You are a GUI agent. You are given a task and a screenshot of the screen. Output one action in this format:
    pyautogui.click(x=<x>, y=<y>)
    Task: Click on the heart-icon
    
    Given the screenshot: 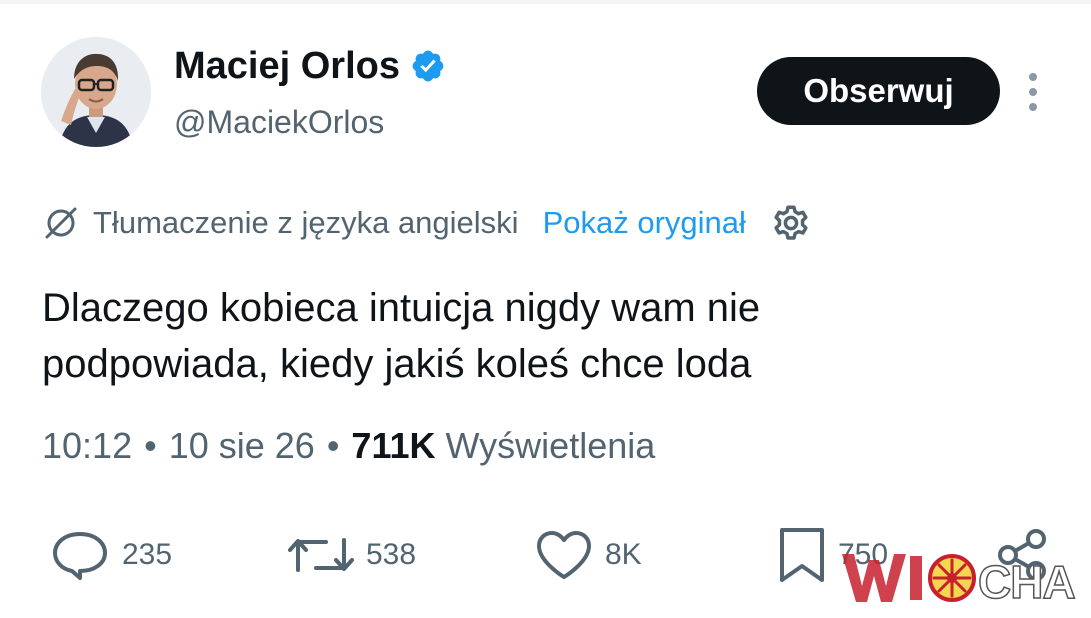 What is the action you would take?
    pyautogui.click(x=564, y=555)
    